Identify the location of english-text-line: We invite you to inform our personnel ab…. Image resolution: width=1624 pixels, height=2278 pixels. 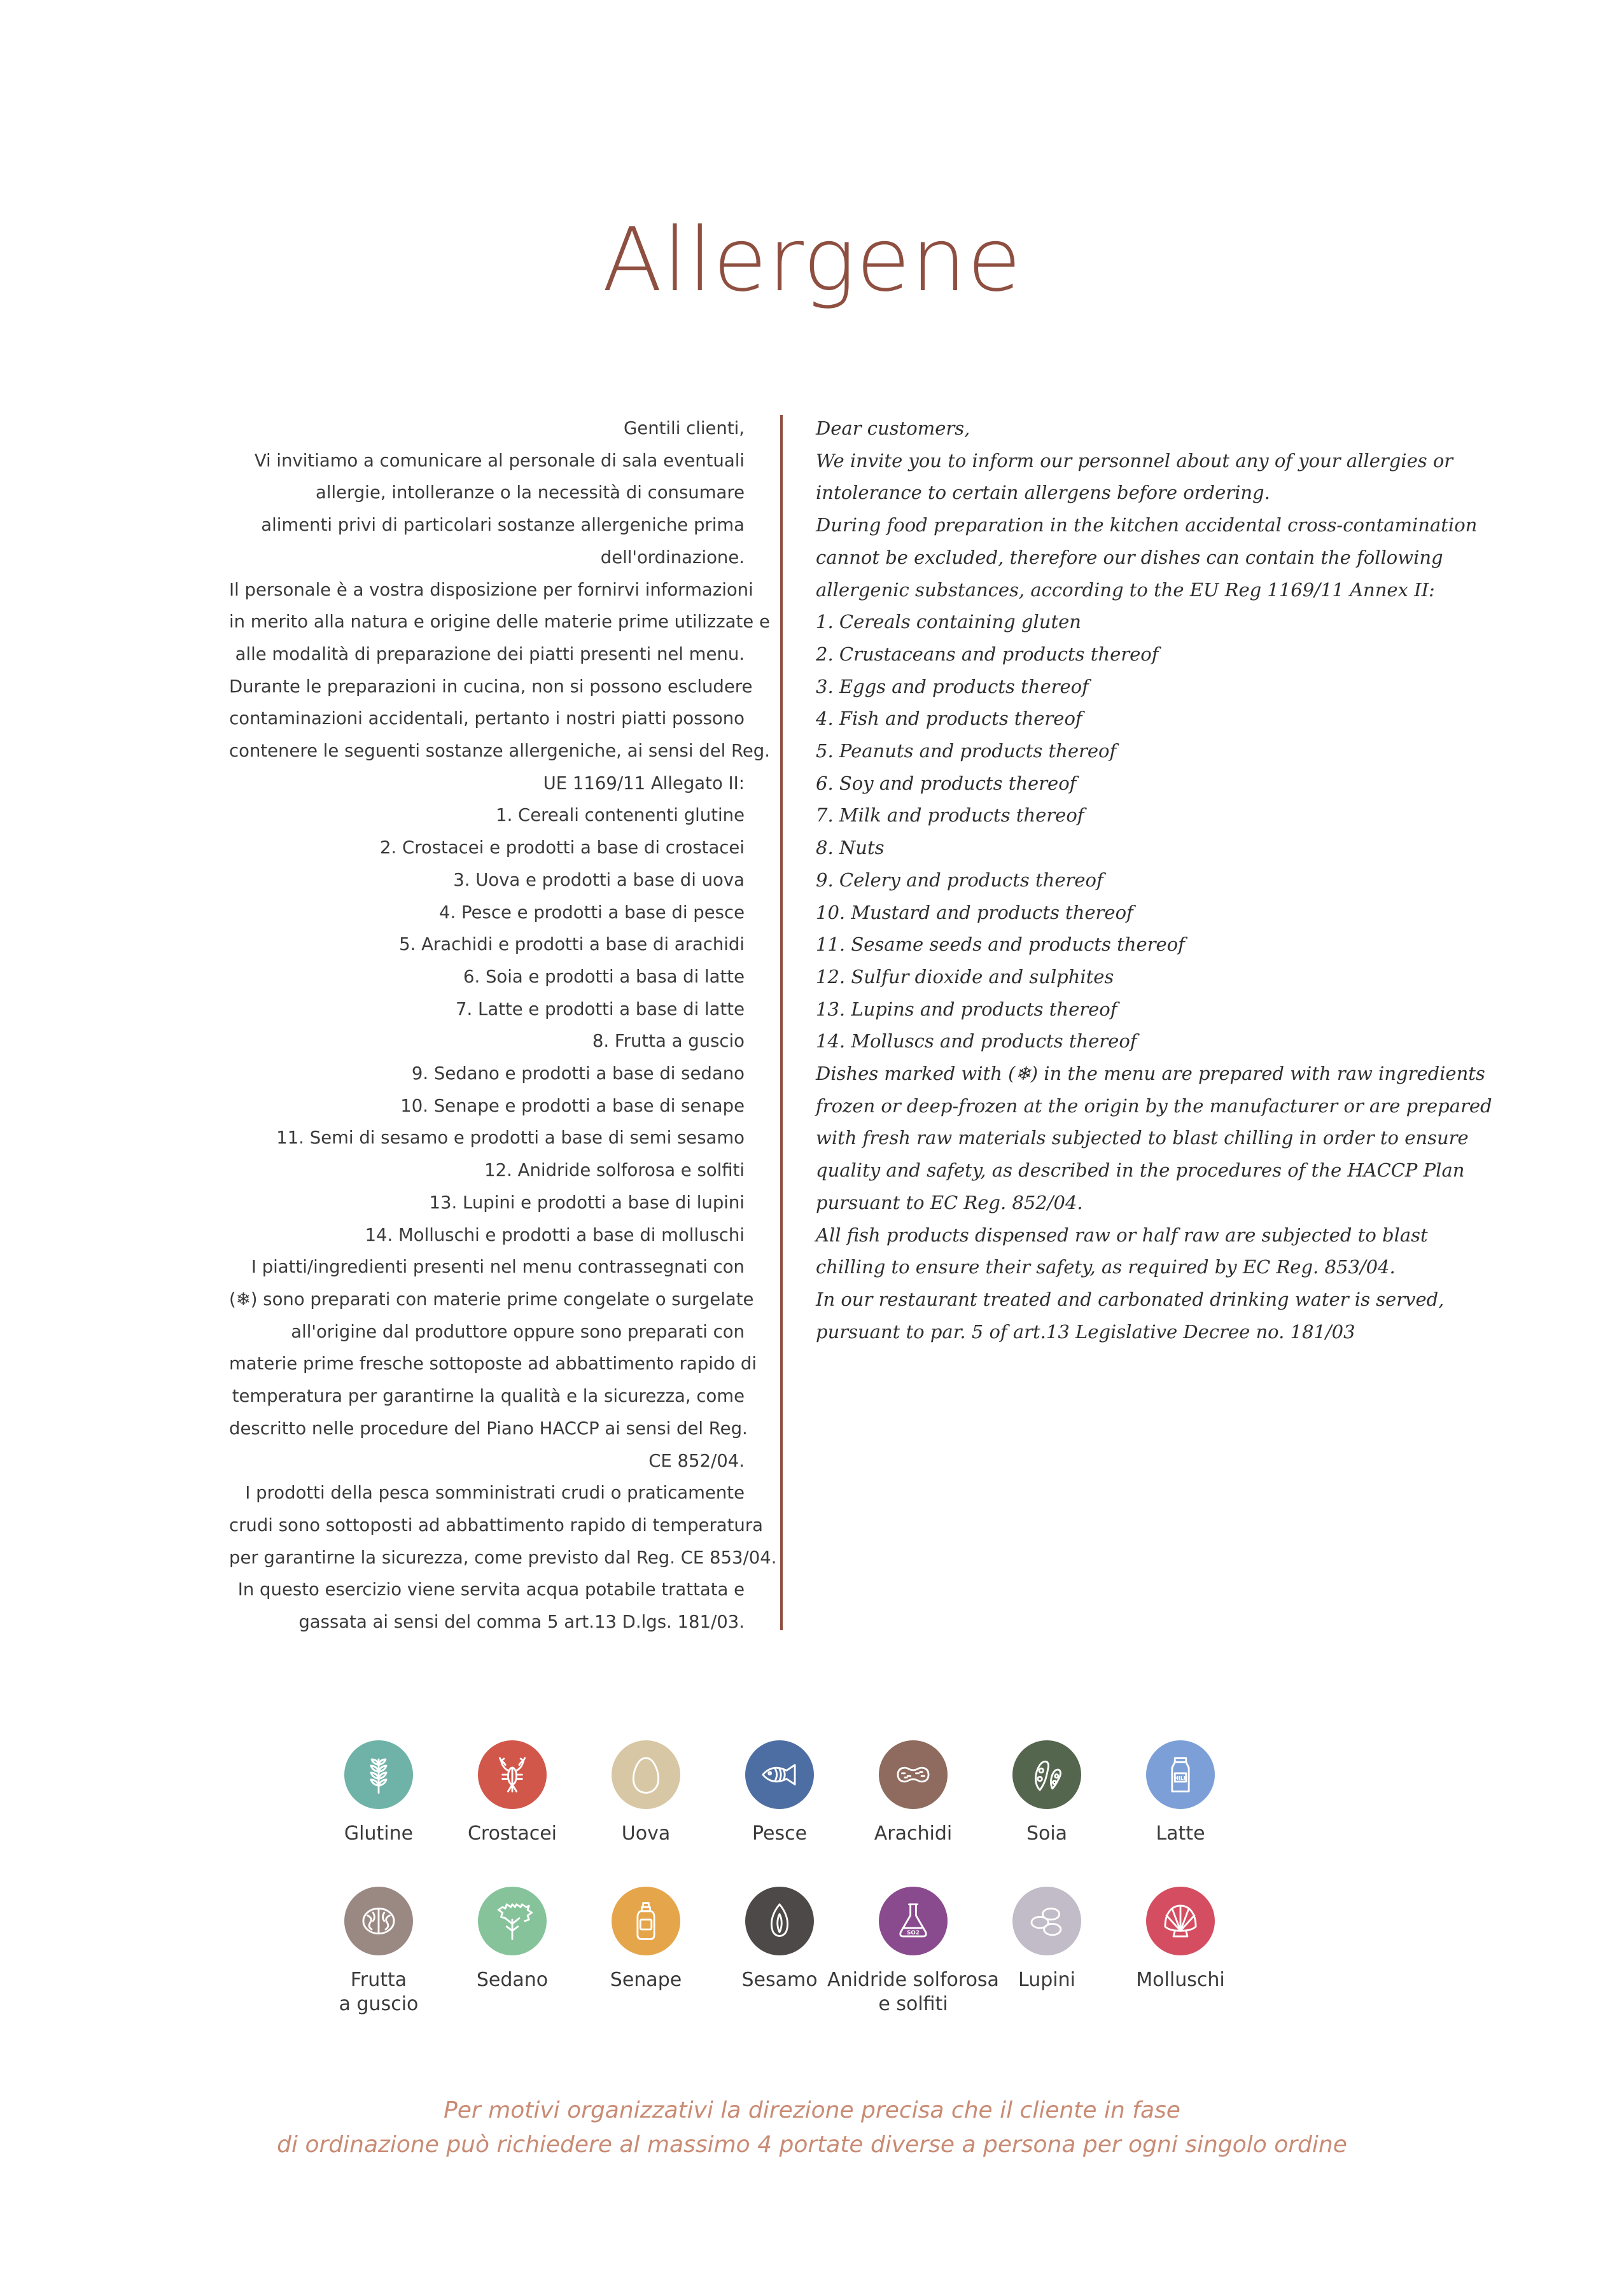
(1134, 460).